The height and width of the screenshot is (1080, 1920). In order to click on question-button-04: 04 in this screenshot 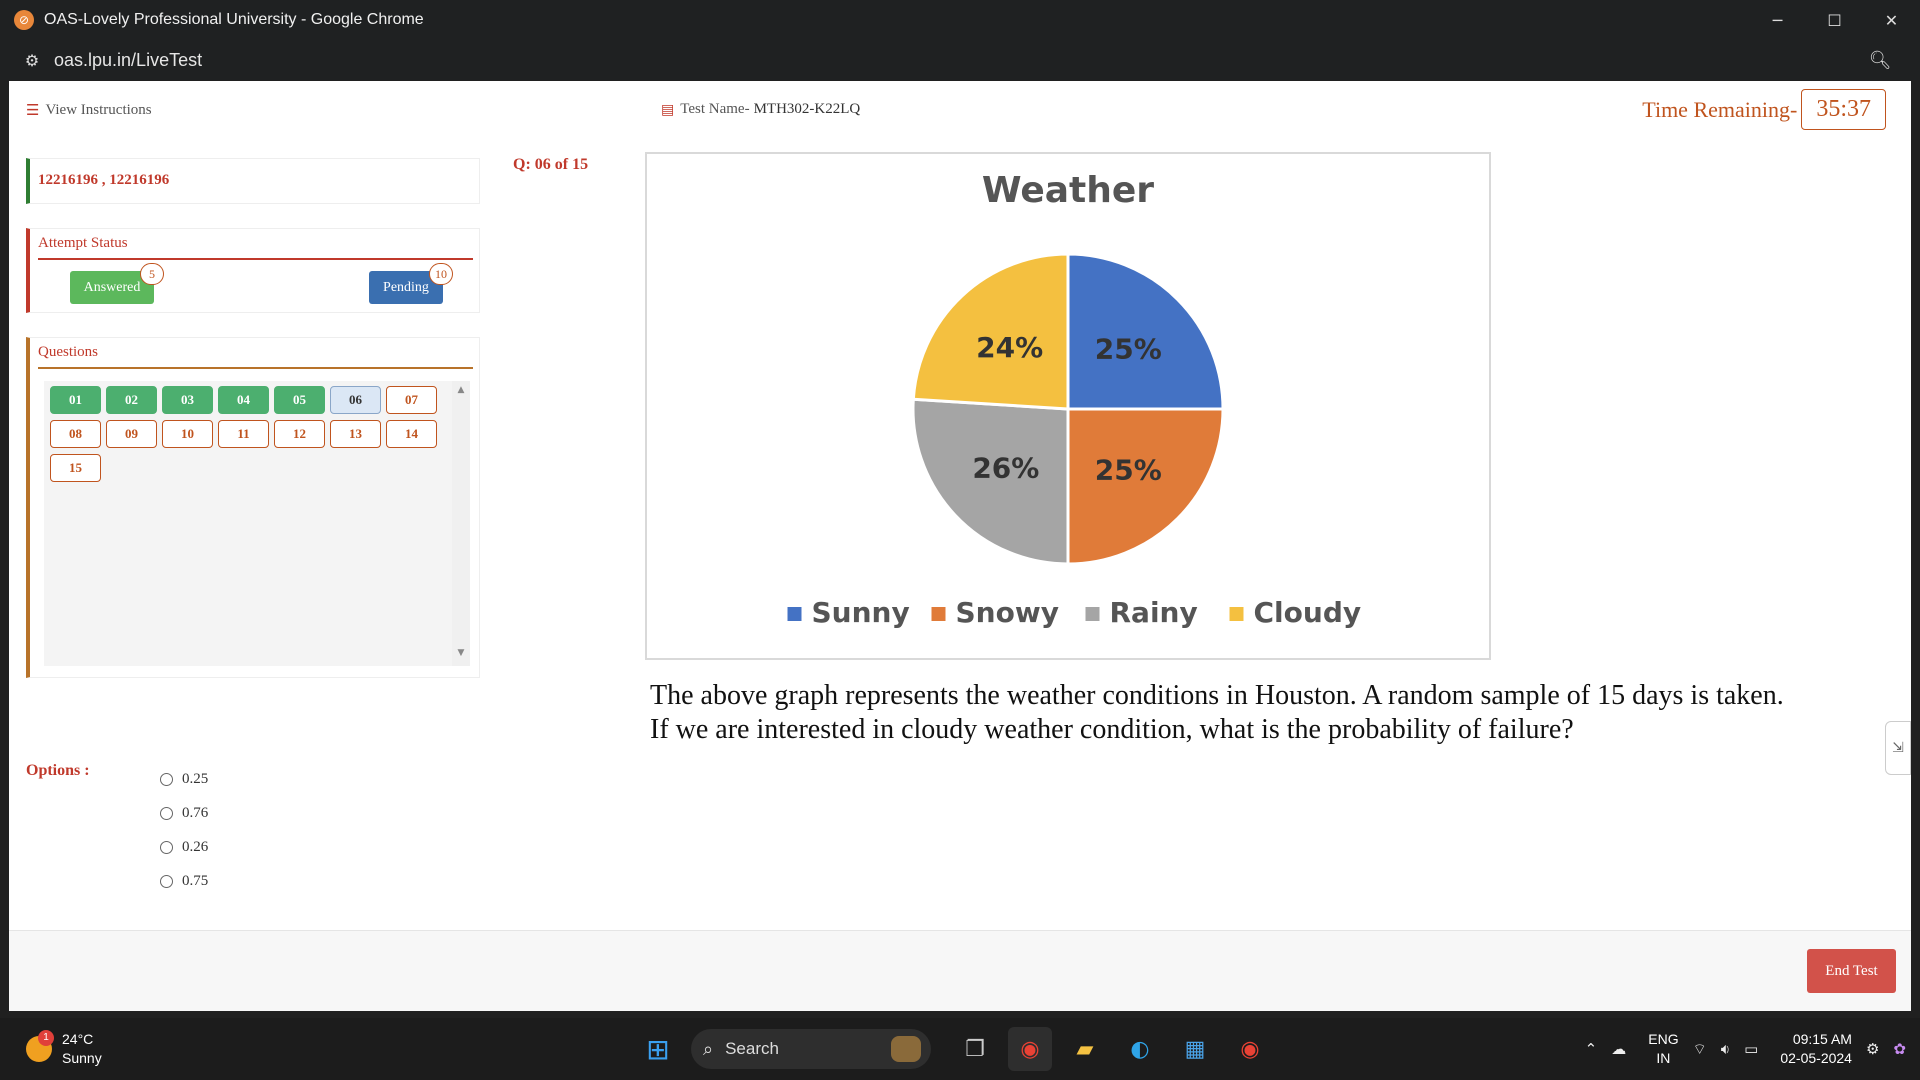, I will do `click(243, 400)`.